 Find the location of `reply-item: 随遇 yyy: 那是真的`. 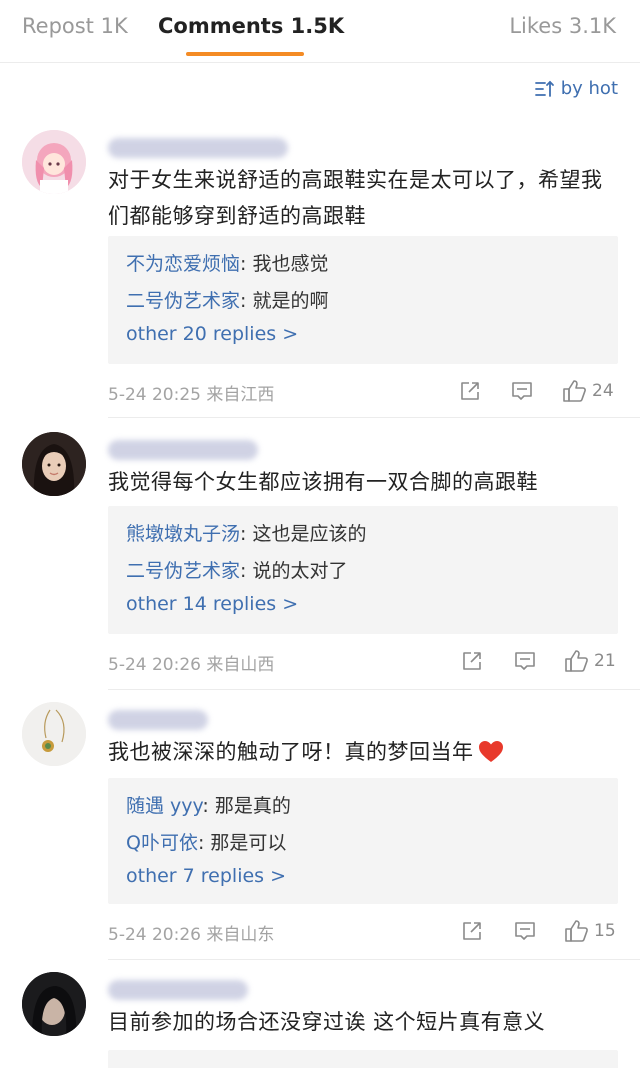

reply-item: 随遇 yyy: 那是真的 is located at coordinates (208, 804).